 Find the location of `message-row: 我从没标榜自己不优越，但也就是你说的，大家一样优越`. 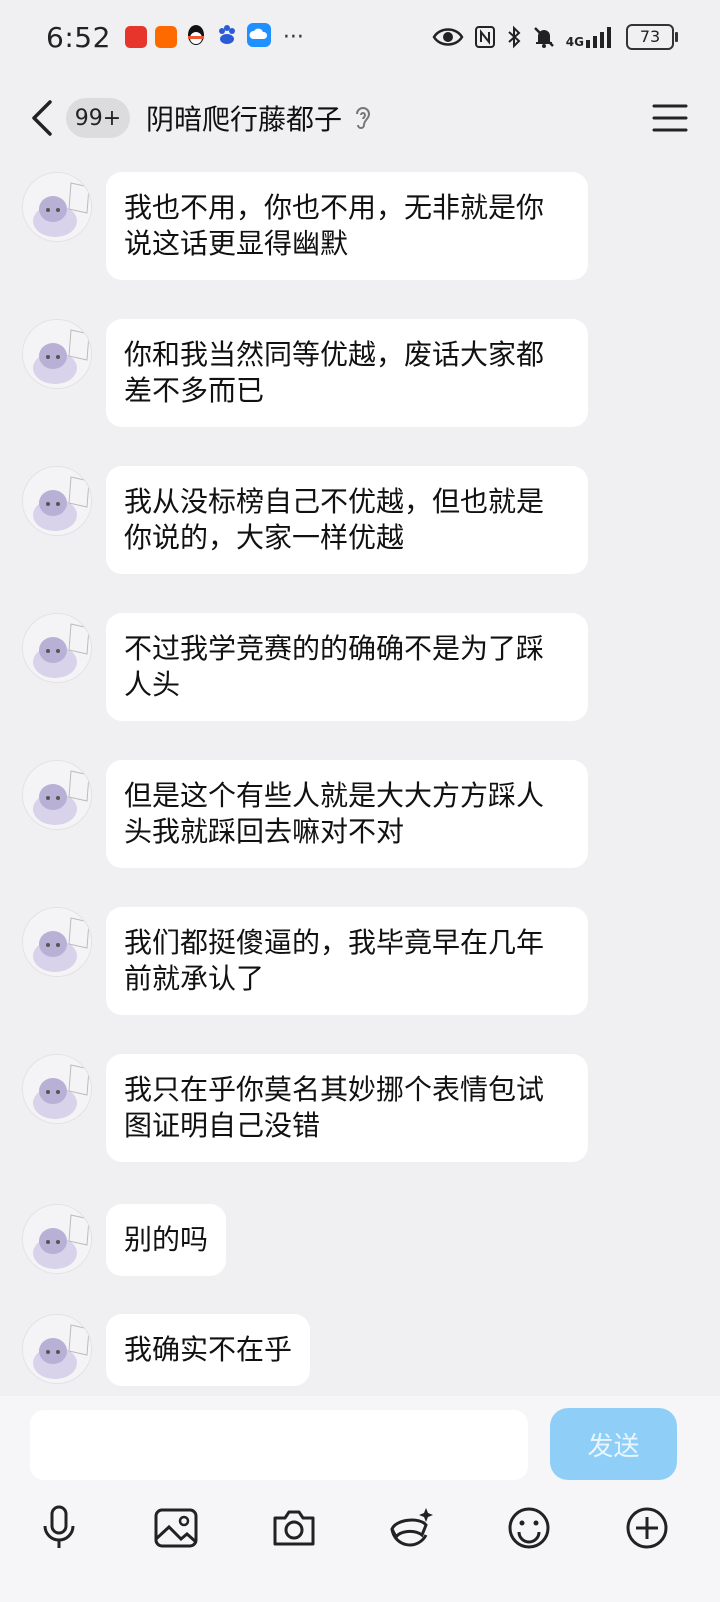

message-row: 我从没标榜自己不优越，但也就是你说的，大家一样优越 is located at coordinates (305, 520).